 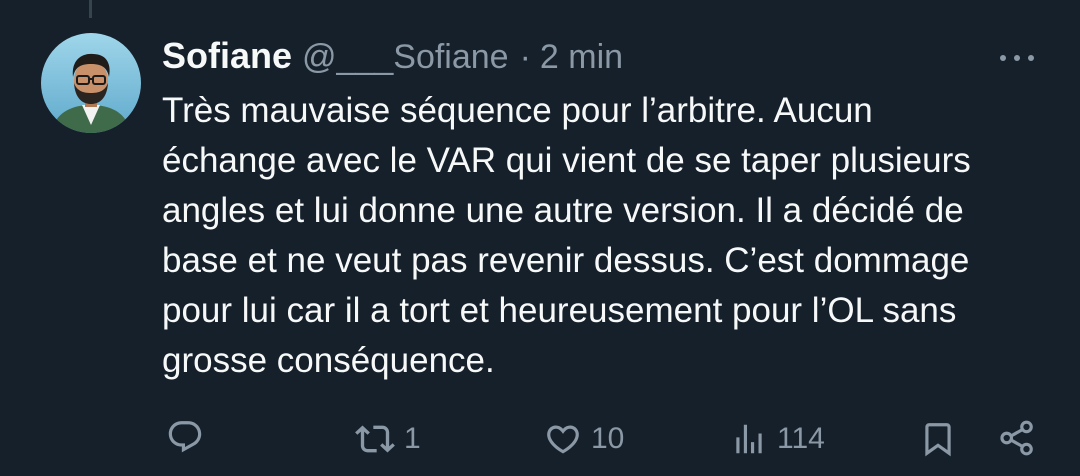 What do you see at coordinates (801, 438) in the screenshot?
I see `views-count: 114` at bounding box center [801, 438].